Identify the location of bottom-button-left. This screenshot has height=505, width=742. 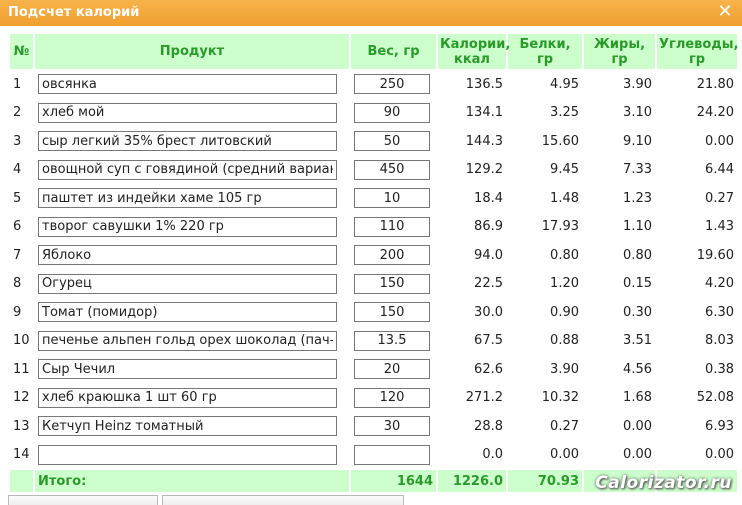
(83, 500).